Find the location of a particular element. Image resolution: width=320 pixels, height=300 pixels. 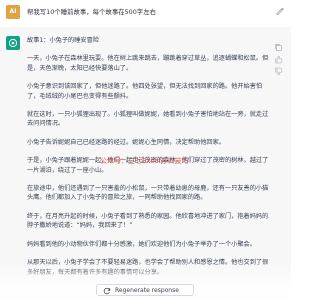

message-actions is located at coordinates (280, 56).